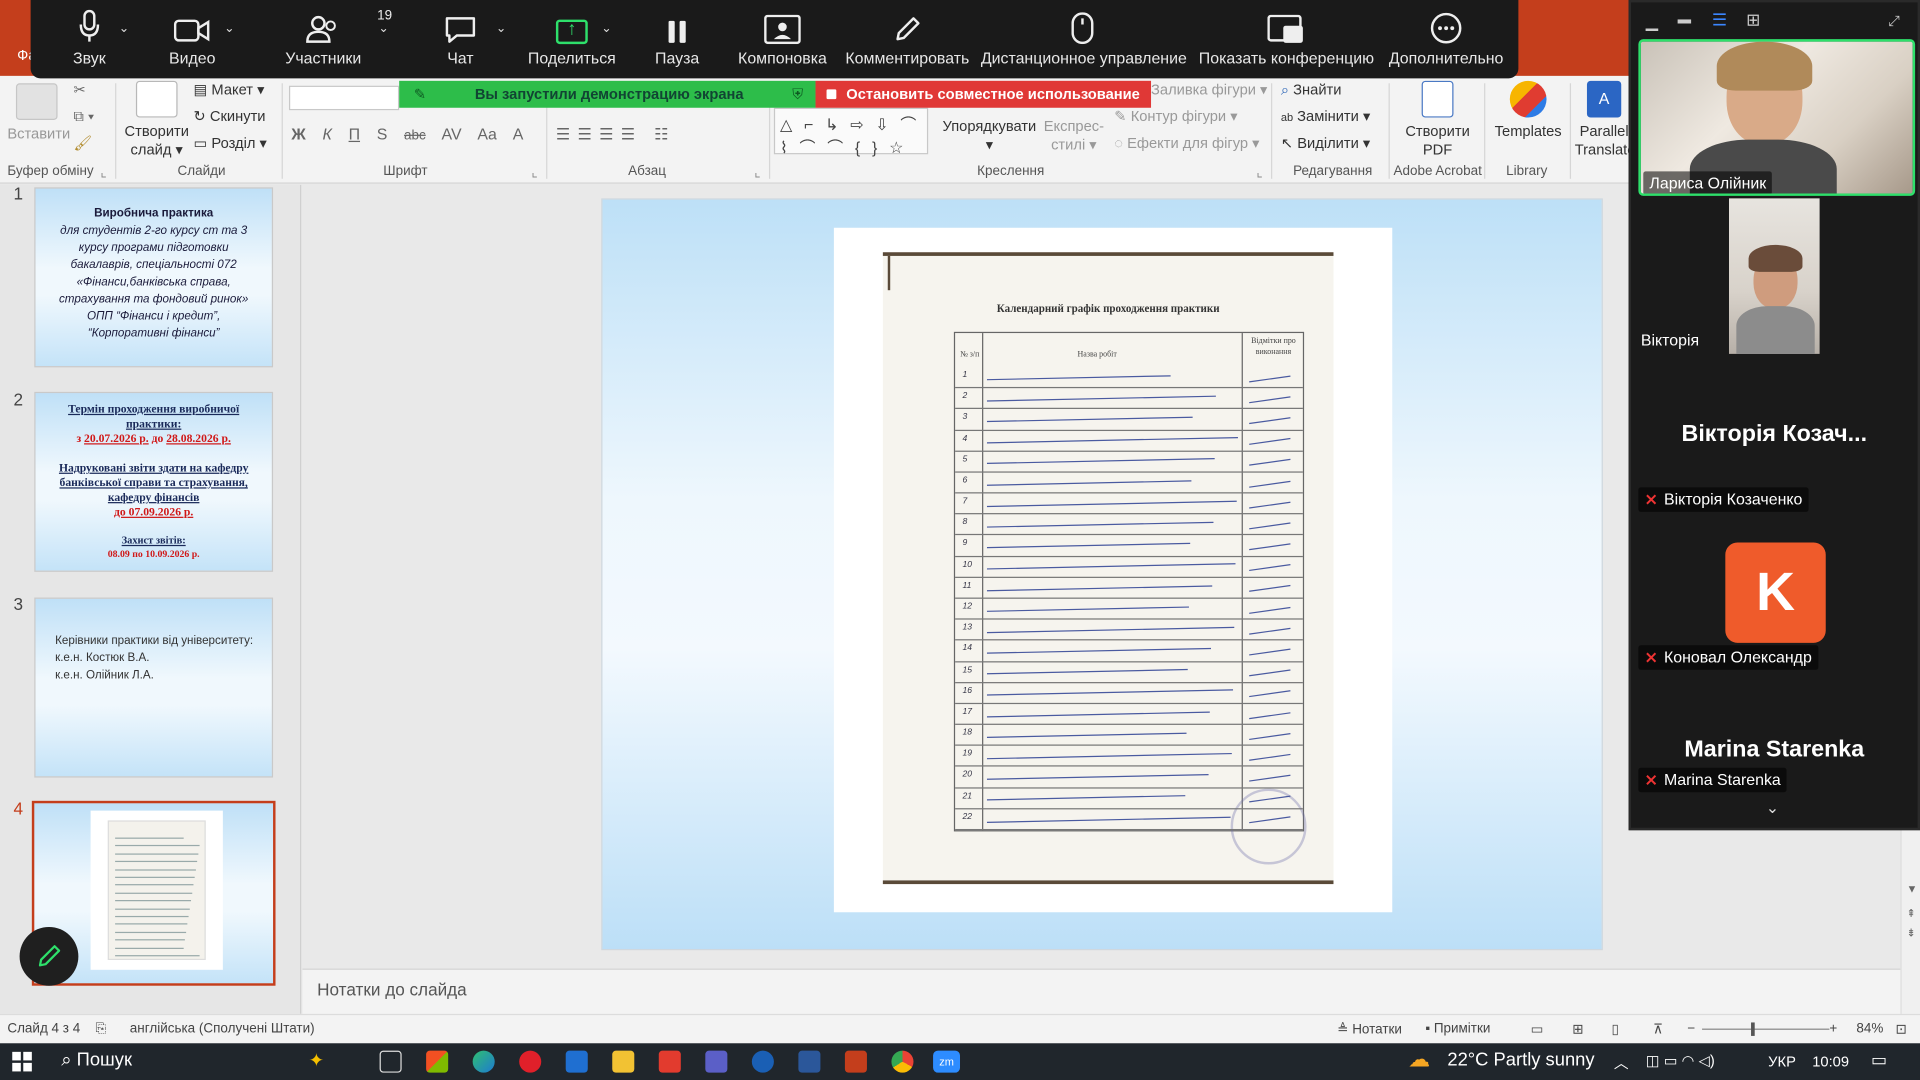  Describe the element at coordinates (1869, 1028) in the screenshot. I see `zoom-level: 84%` at that location.